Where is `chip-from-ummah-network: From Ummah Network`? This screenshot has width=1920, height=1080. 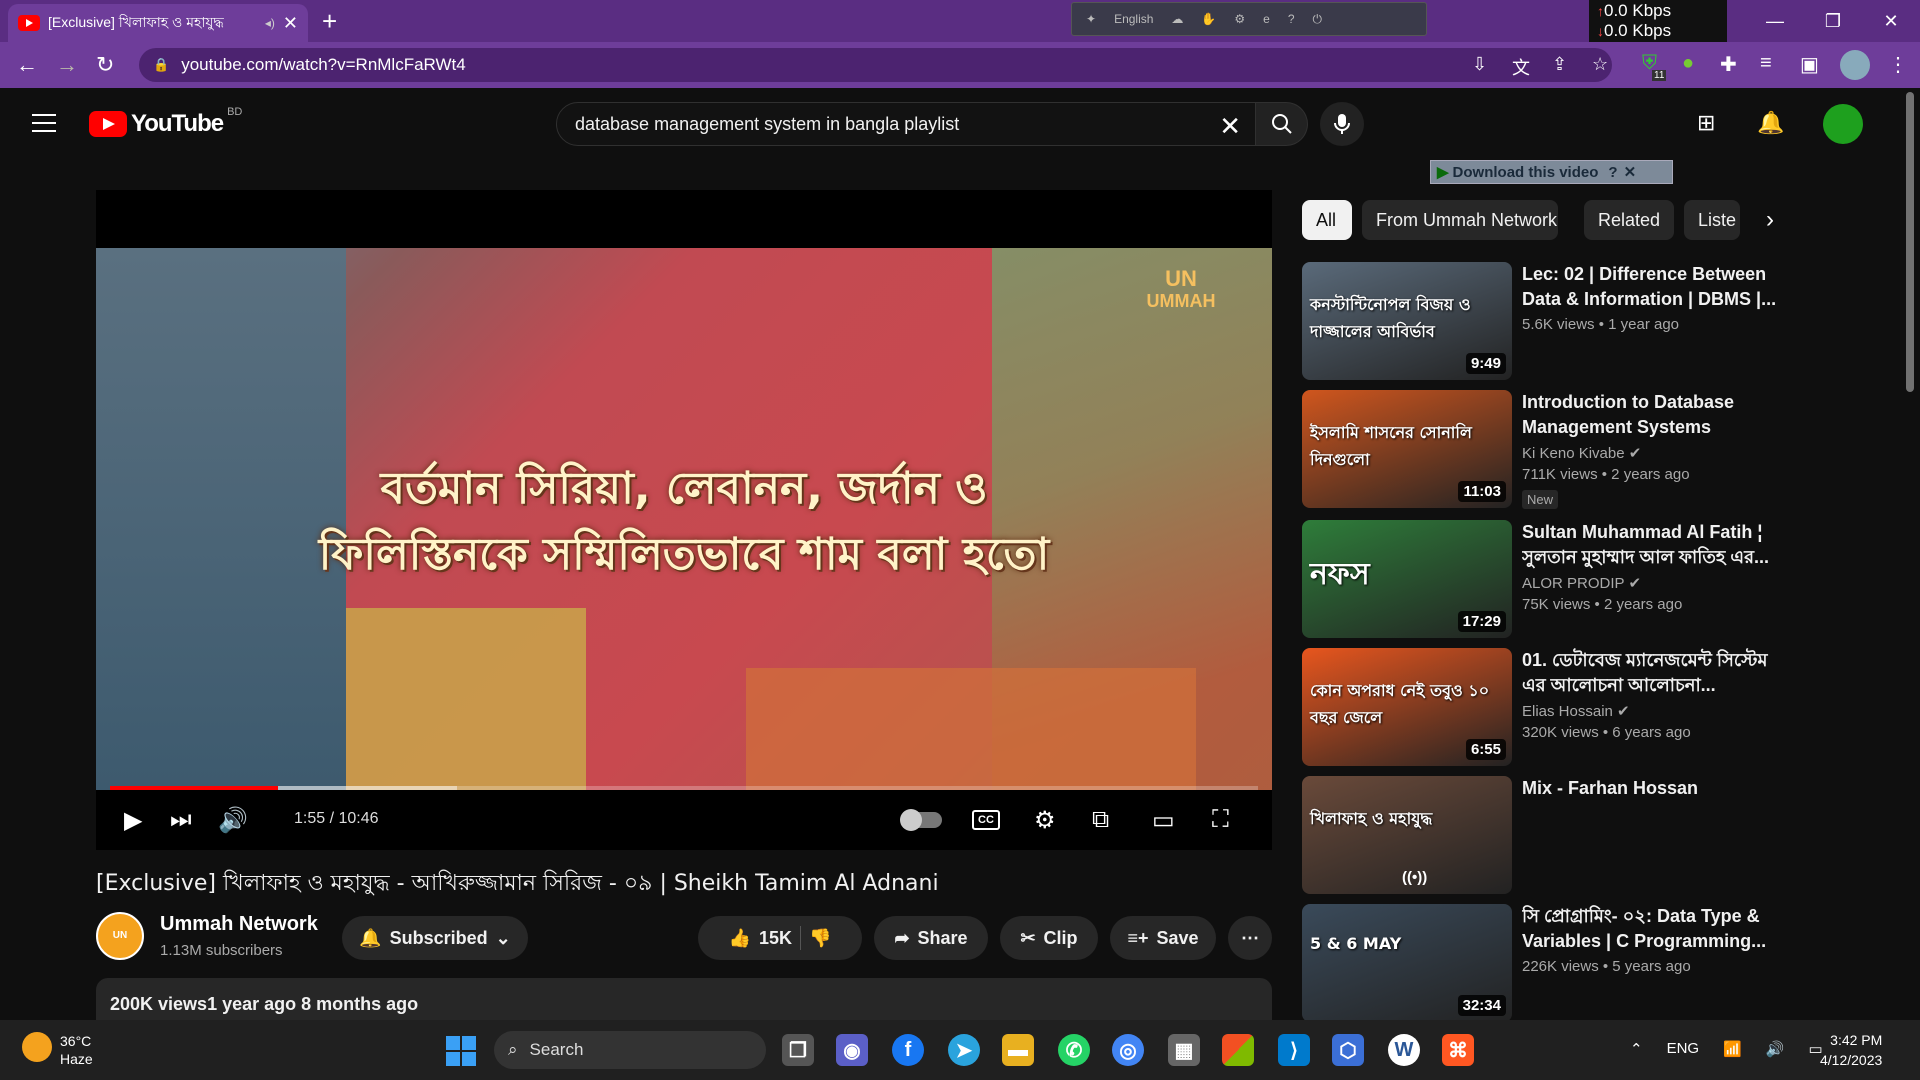
chip-from-ummah-network: From Ummah Network is located at coordinates (1460, 220).